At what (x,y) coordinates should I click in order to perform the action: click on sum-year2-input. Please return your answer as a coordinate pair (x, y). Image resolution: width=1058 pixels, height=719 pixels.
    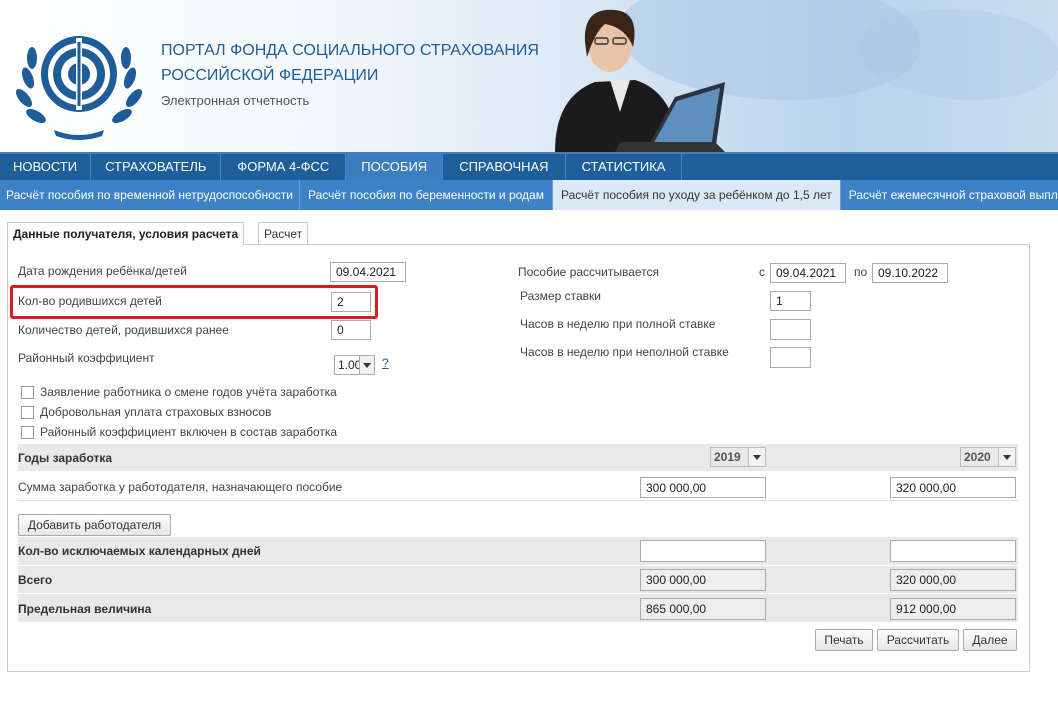
    Looking at the image, I should click on (953, 487).